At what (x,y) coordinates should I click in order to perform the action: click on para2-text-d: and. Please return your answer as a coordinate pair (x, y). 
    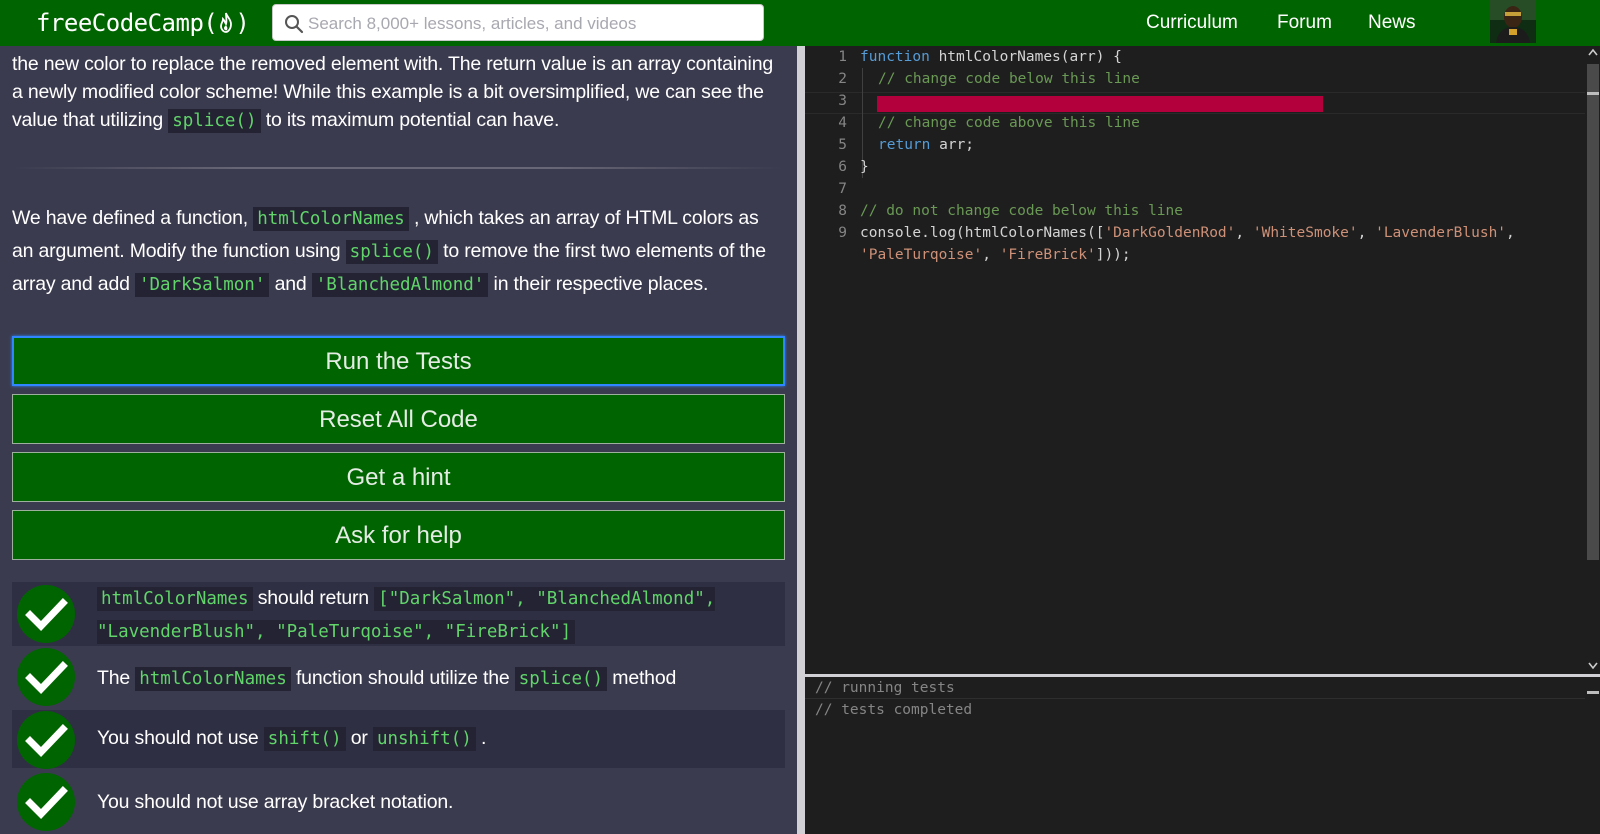
    Looking at the image, I should click on (290, 284).